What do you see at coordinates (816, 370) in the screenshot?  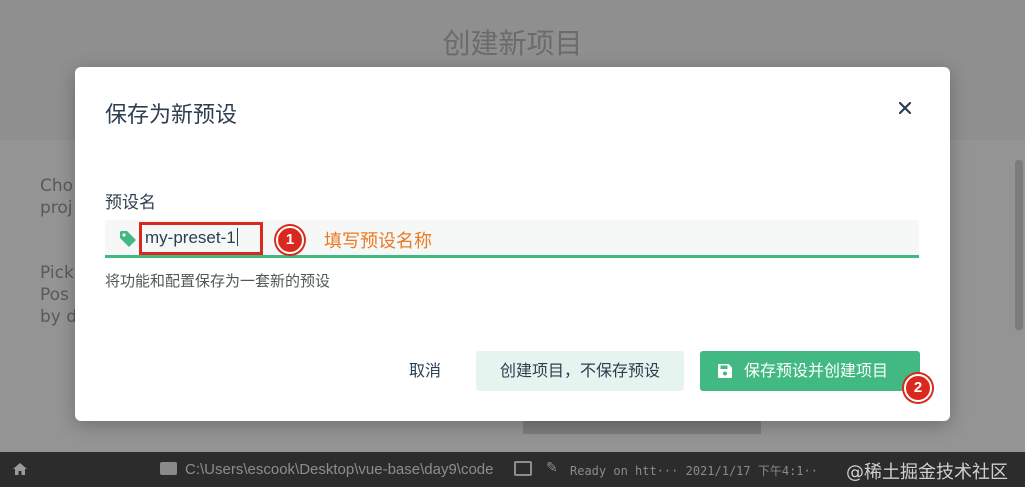 I see `save-and-create-label: 保存预设并创建项目` at bounding box center [816, 370].